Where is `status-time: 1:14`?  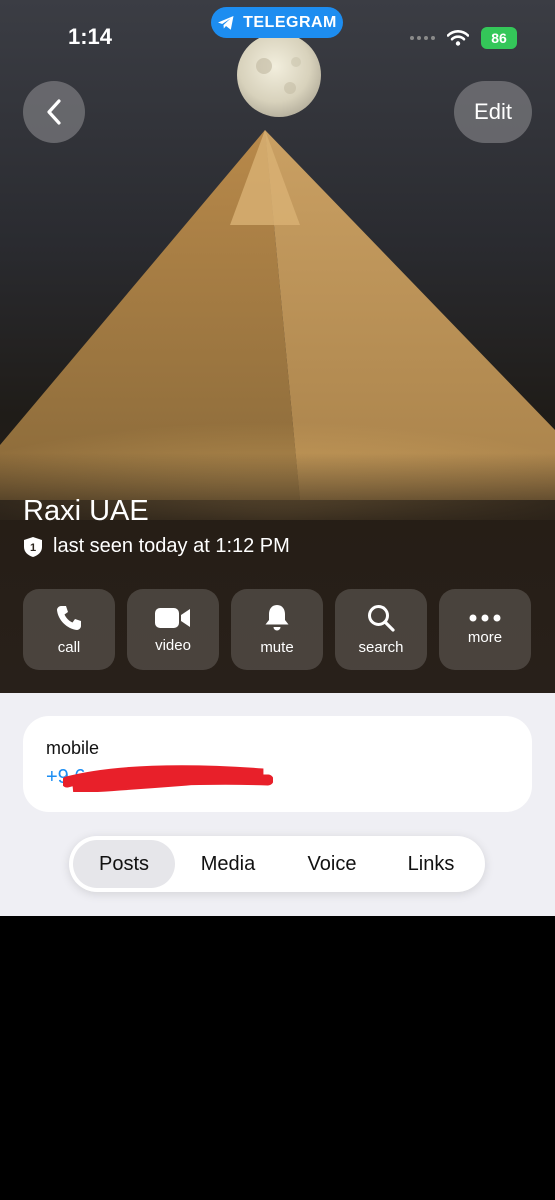 status-time: 1:14 is located at coordinates (90, 36).